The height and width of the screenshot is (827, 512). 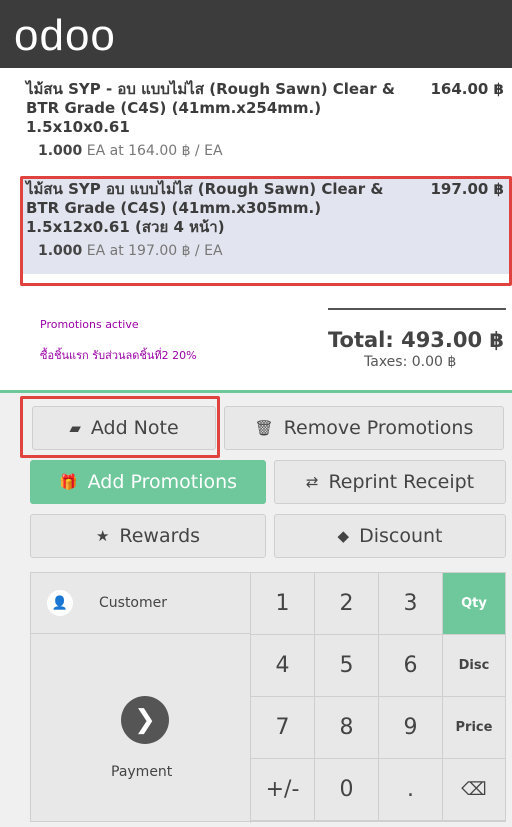 I want to click on numpad-key-9: 9, so click(x=411, y=728).